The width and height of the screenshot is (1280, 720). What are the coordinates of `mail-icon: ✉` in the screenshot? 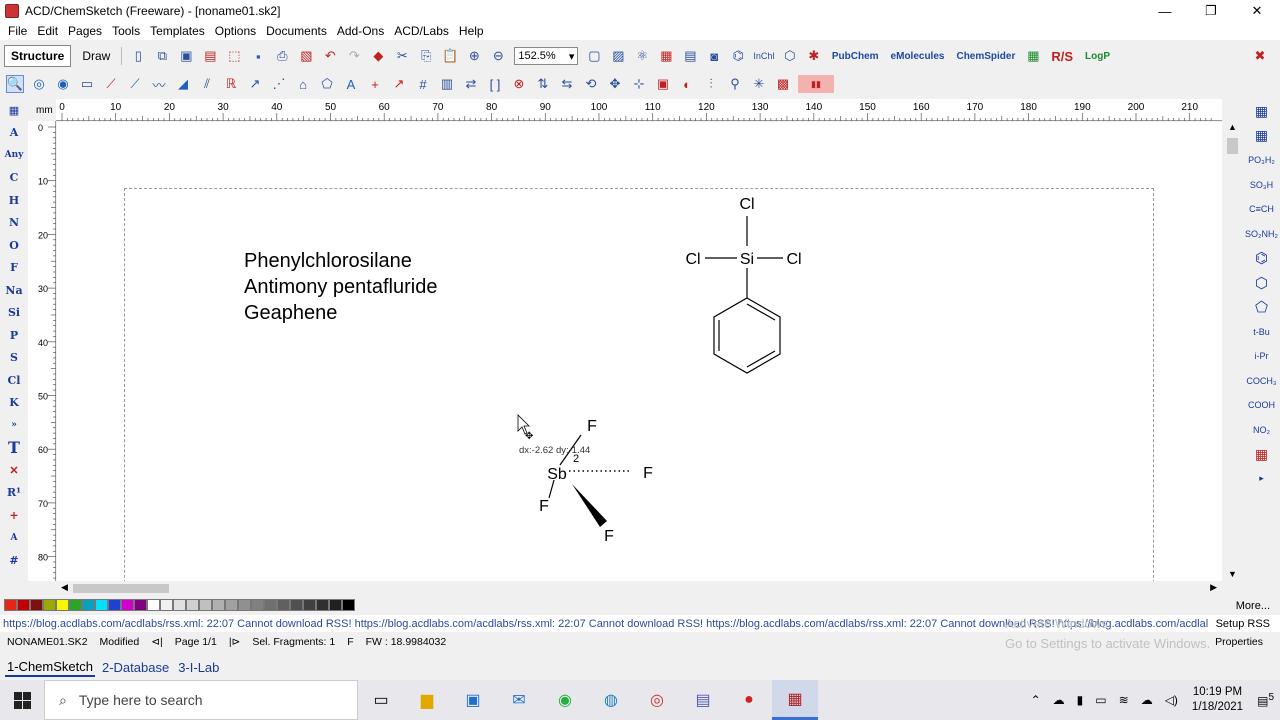 It's located at (519, 700).